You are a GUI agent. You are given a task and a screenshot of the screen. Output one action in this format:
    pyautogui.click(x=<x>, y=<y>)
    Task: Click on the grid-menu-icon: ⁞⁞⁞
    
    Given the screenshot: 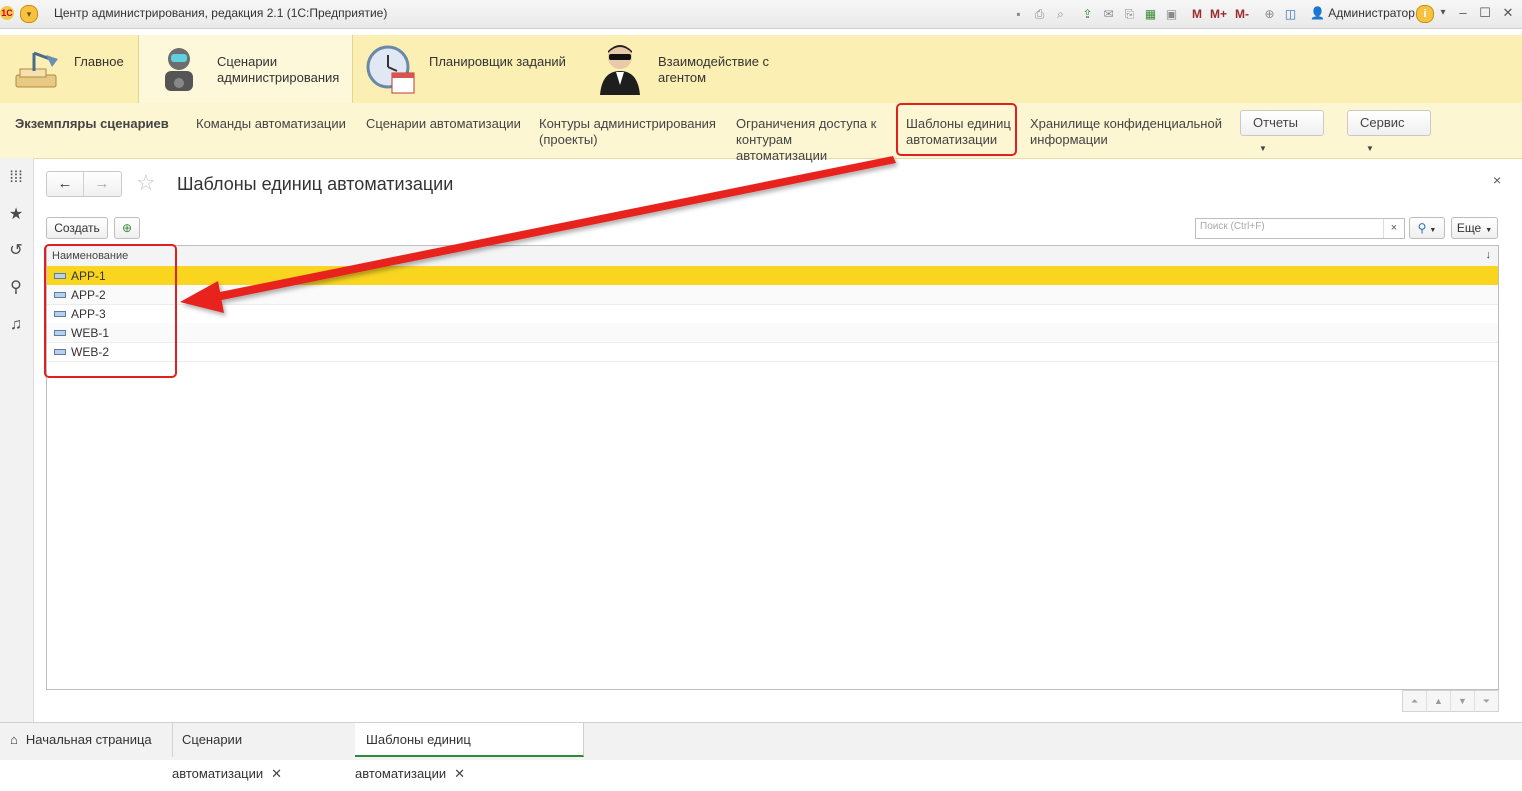 What is the action you would take?
    pyautogui.click(x=16, y=178)
    